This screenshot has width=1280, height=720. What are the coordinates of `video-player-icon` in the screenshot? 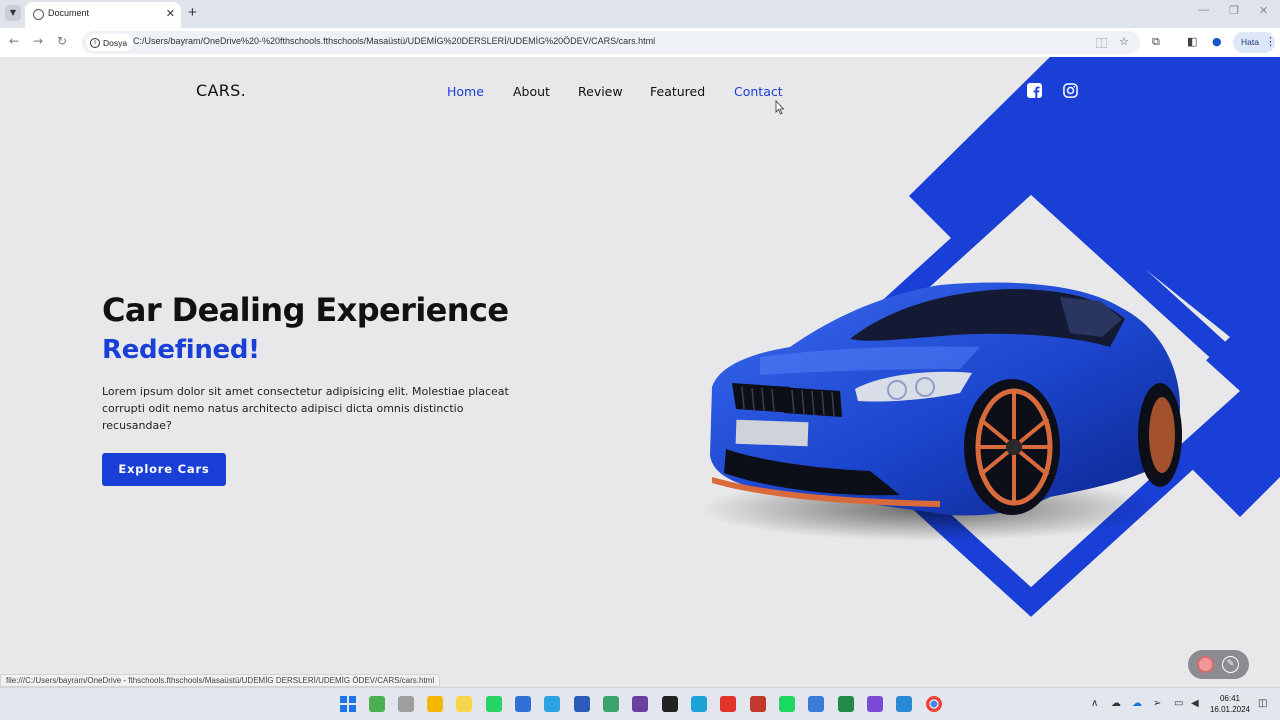 It's located at (816, 704).